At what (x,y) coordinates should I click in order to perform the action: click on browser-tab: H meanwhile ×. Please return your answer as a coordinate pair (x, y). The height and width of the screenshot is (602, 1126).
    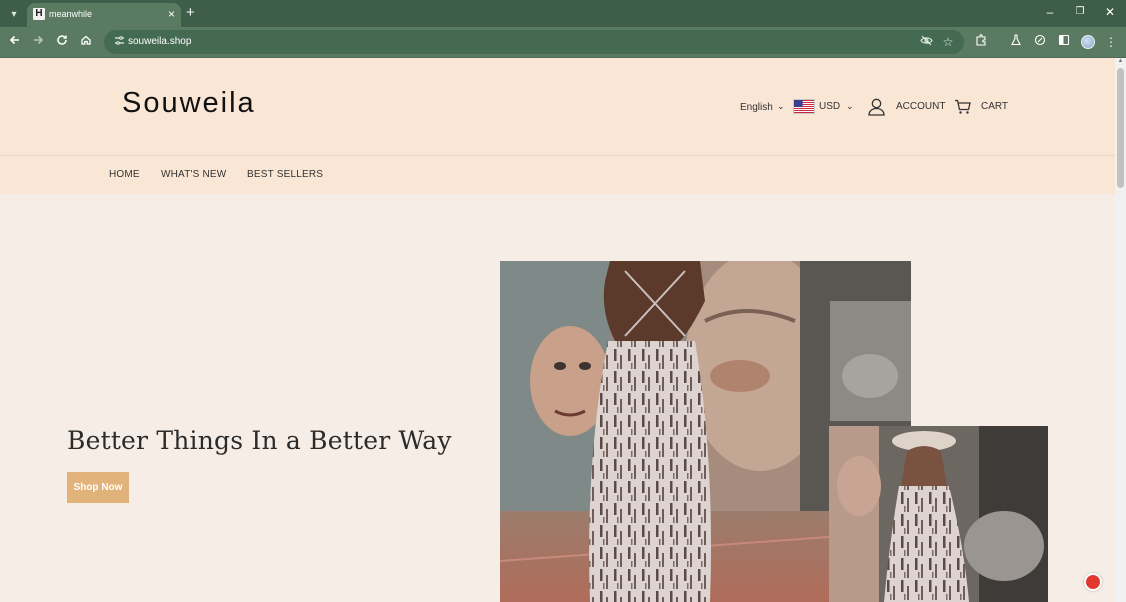
    Looking at the image, I should click on (104, 15).